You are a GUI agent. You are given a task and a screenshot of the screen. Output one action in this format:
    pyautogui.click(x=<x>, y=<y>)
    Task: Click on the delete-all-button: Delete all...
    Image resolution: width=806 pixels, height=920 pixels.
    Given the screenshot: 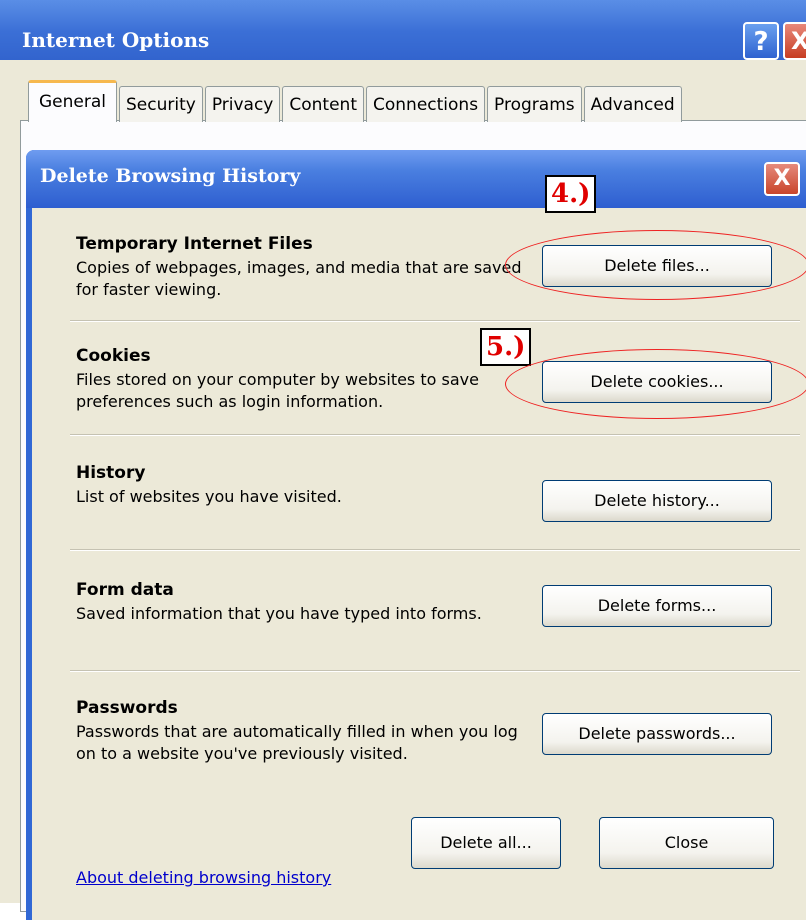 What is the action you would take?
    pyautogui.click(x=486, y=843)
    